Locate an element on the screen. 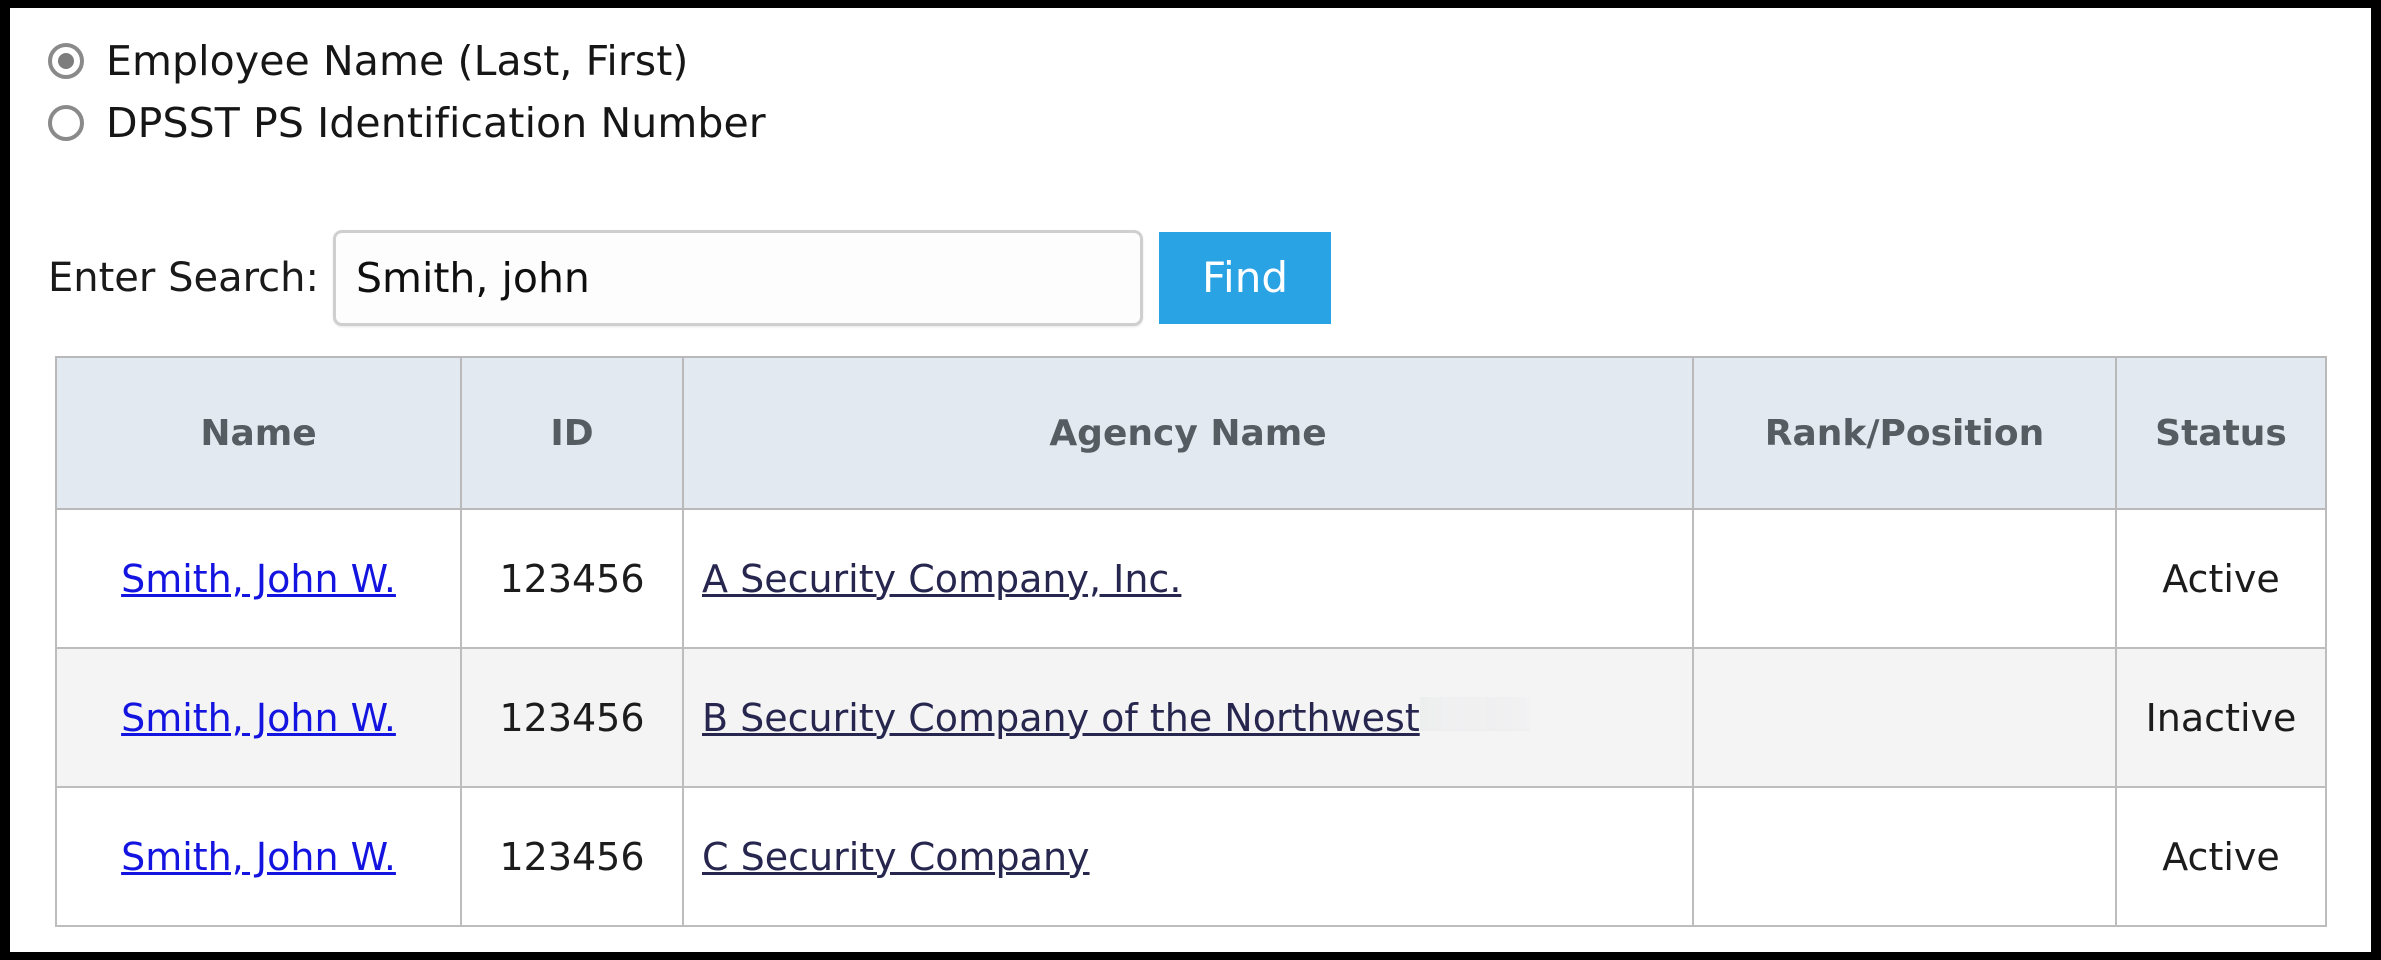  radio-option-dpsst-id: DPSST PS Identification Number is located at coordinates (407, 123).